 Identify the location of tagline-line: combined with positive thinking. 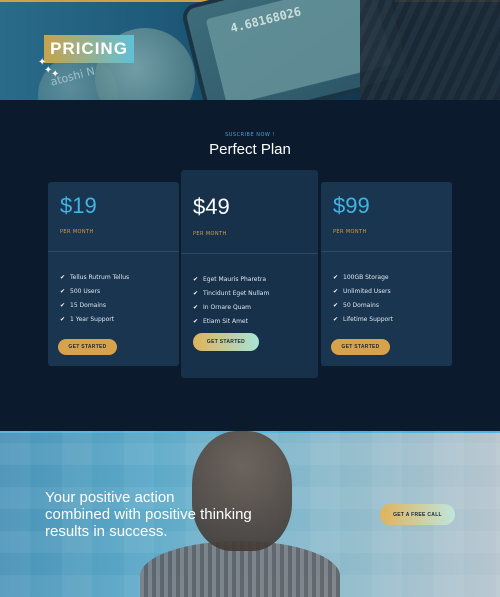
(148, 514).